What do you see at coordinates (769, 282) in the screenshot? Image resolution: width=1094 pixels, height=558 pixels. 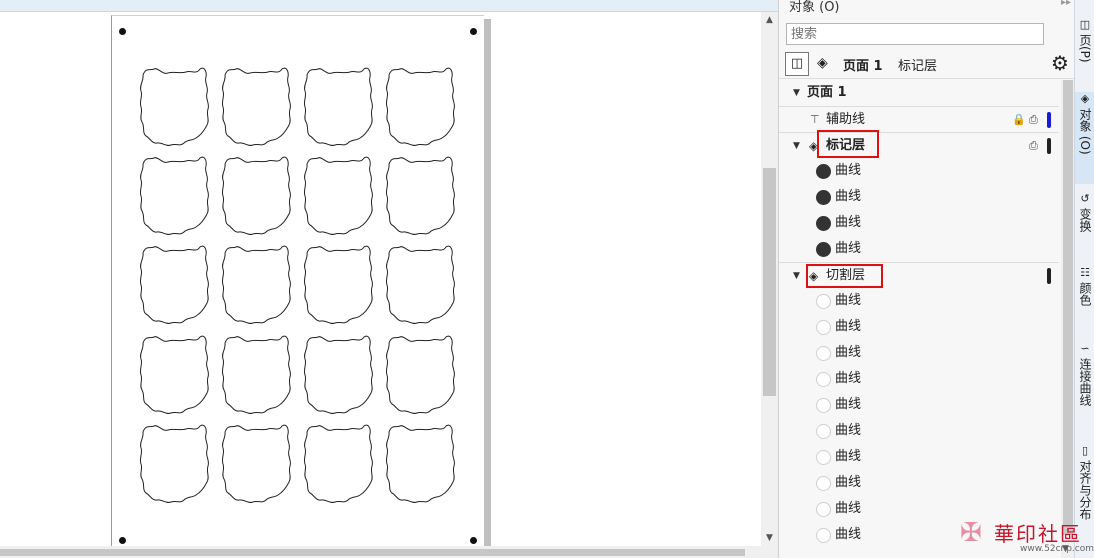 I see `canvas-vertical-scroll-thumb` at bounding box center [769, 282].